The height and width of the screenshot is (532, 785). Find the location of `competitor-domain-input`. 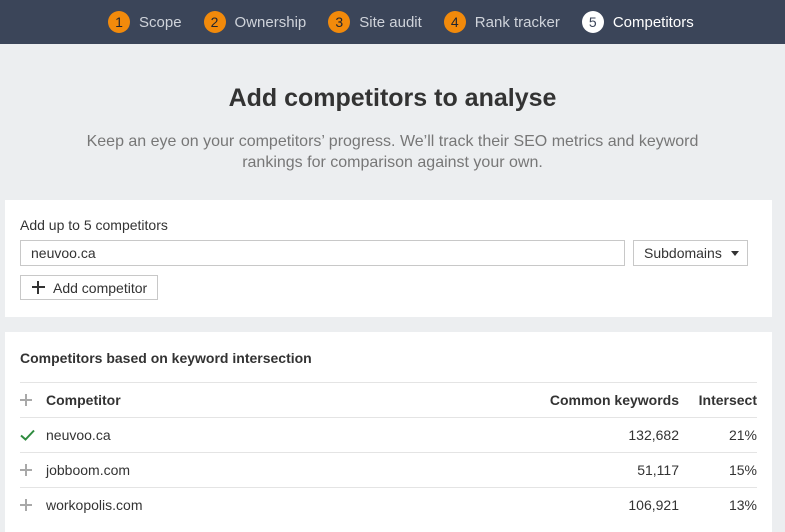

competitor-domain-input is located at coordinates (322, 253).